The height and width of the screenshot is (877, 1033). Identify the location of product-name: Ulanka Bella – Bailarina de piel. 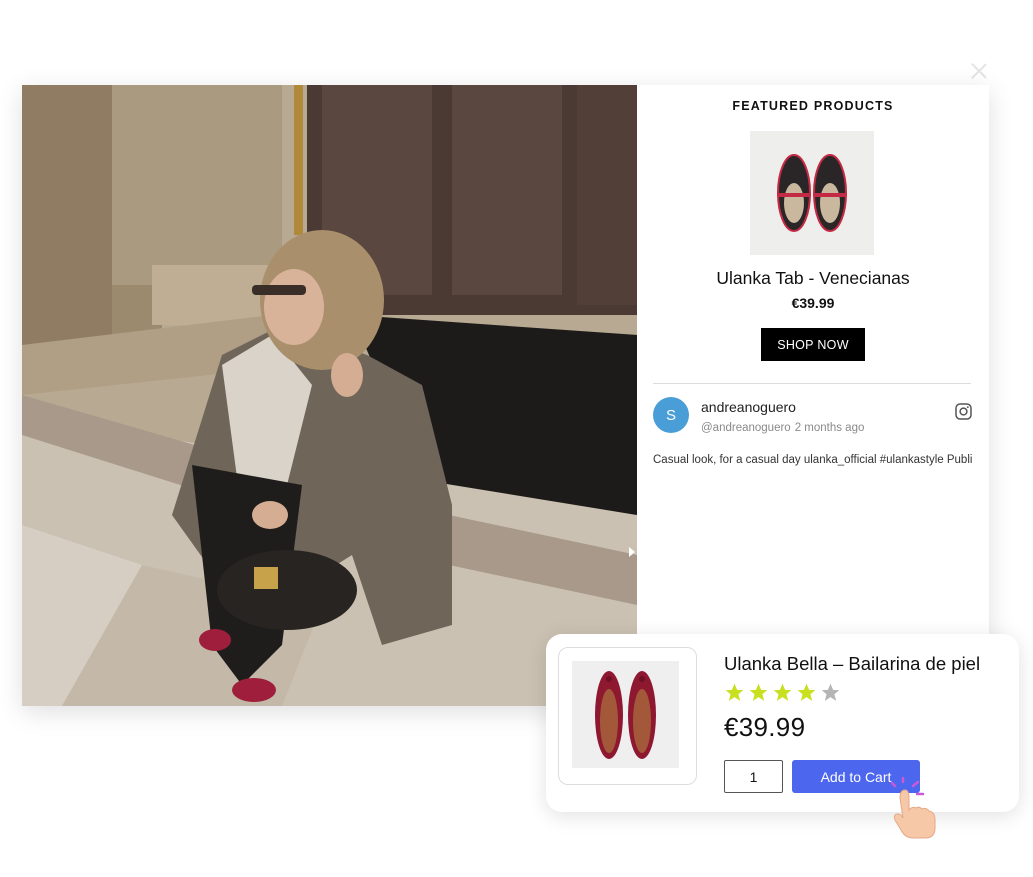
(852, 664).